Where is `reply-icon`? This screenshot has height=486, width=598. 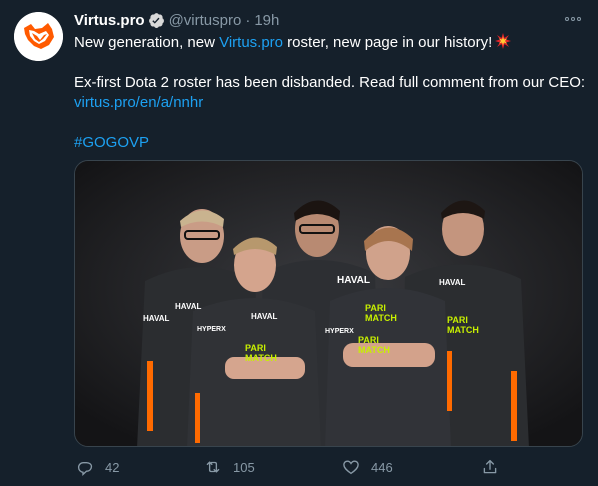
reply-icon is located at coordinates (85, 468).